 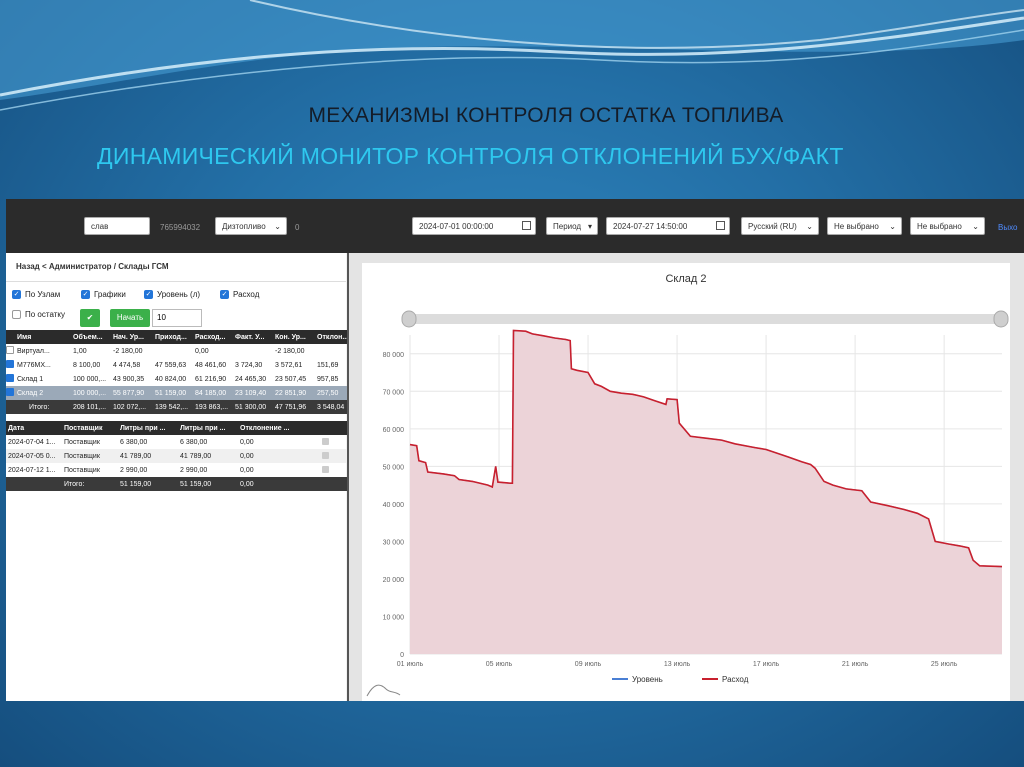 I want to click on table-cell: Поставщик, so click(x=90, y=456).